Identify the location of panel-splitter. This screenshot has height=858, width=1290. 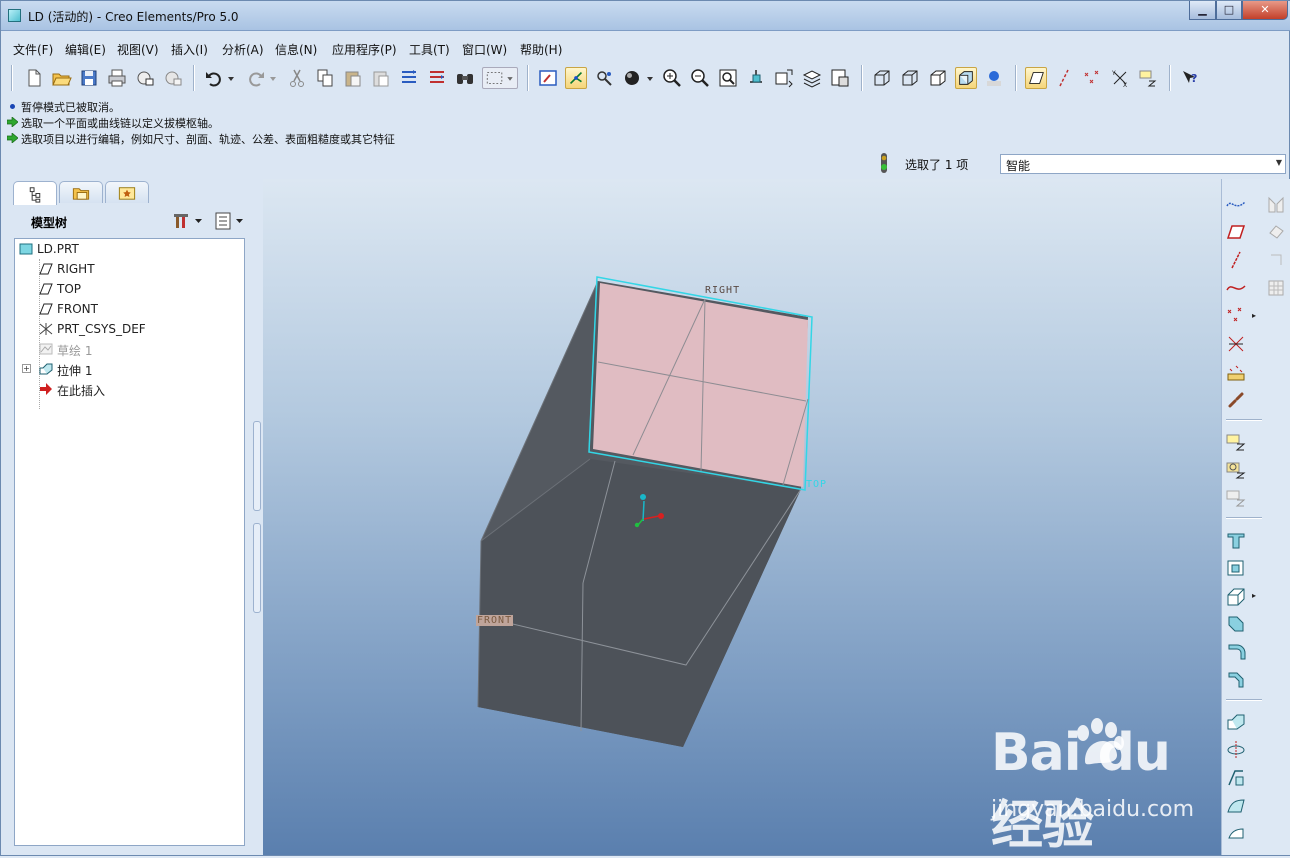
(257, 516).